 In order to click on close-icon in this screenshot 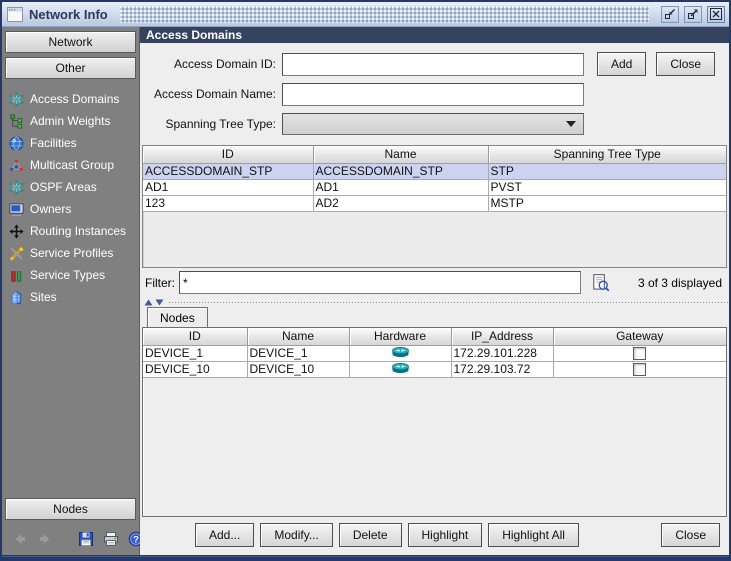, I will do `click(716, 14)`.